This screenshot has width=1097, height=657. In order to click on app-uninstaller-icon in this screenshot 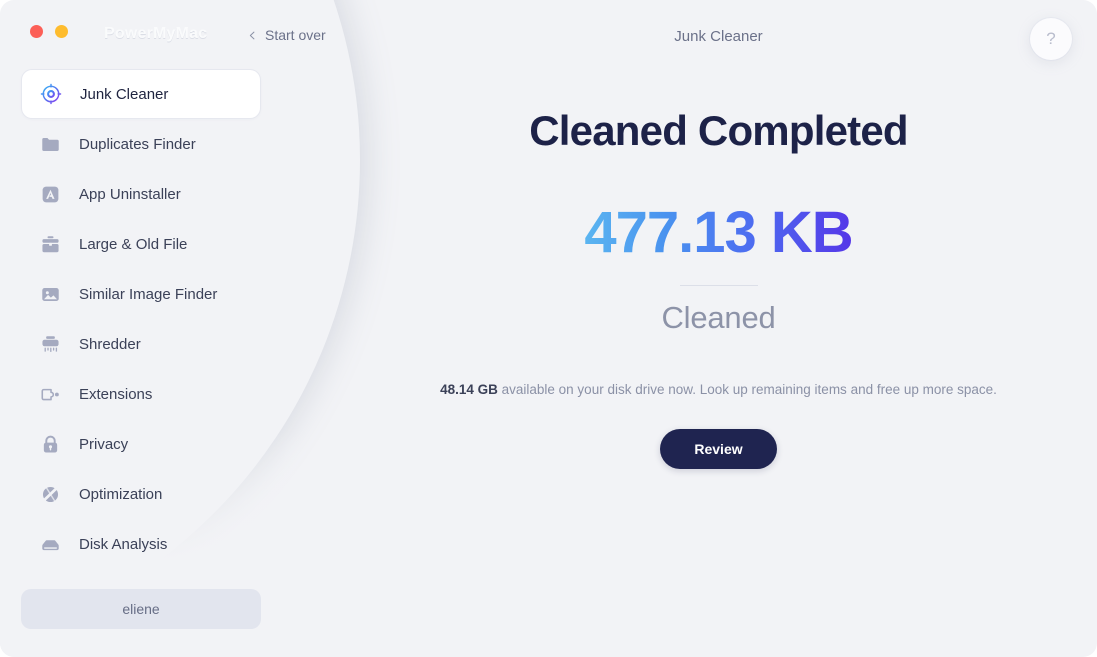, I will do `click(50, 194)`.